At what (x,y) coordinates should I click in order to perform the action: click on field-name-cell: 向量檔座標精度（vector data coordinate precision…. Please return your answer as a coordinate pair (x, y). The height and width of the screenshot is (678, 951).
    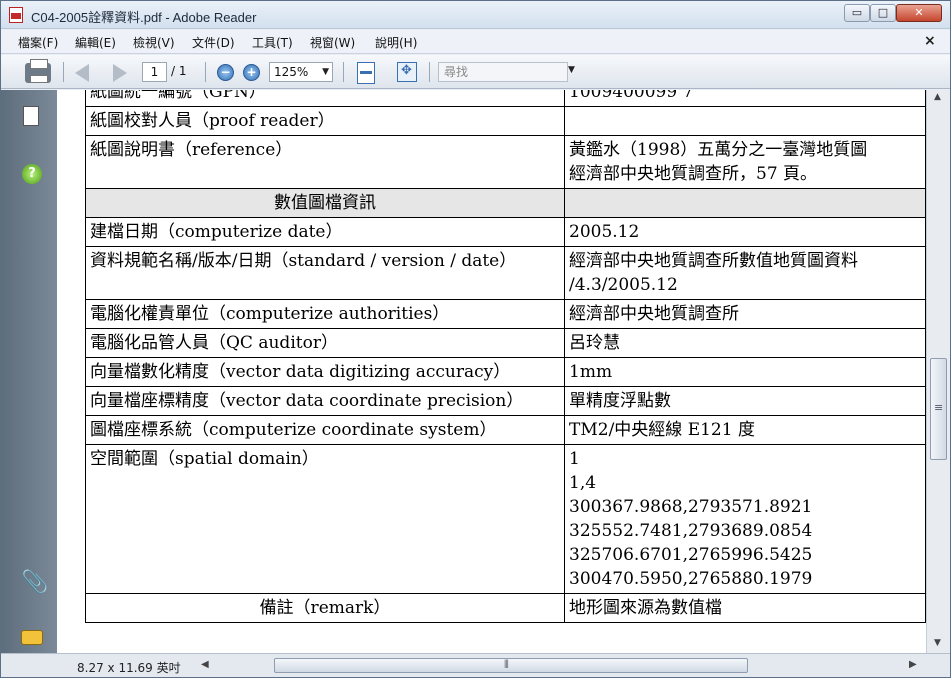
    Looking at the image, I should click on (325, 401).